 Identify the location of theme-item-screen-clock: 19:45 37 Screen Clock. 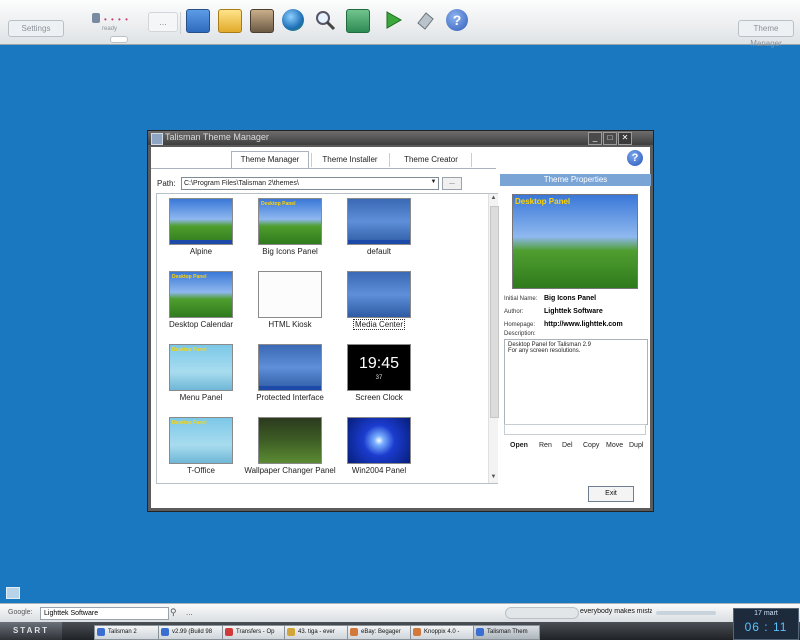
(379, 374).